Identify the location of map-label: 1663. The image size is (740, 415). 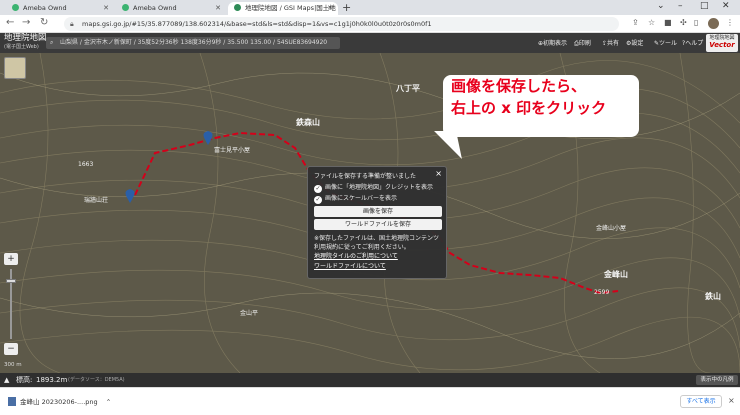
(86, 164).